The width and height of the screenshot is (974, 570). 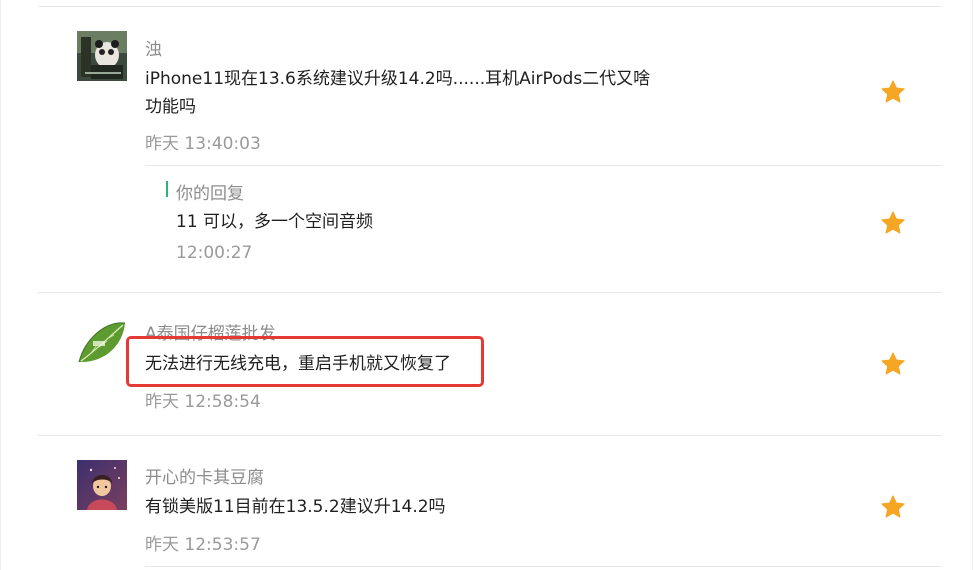 I want to click on highlight-annotation, so click(x=305, y=361).